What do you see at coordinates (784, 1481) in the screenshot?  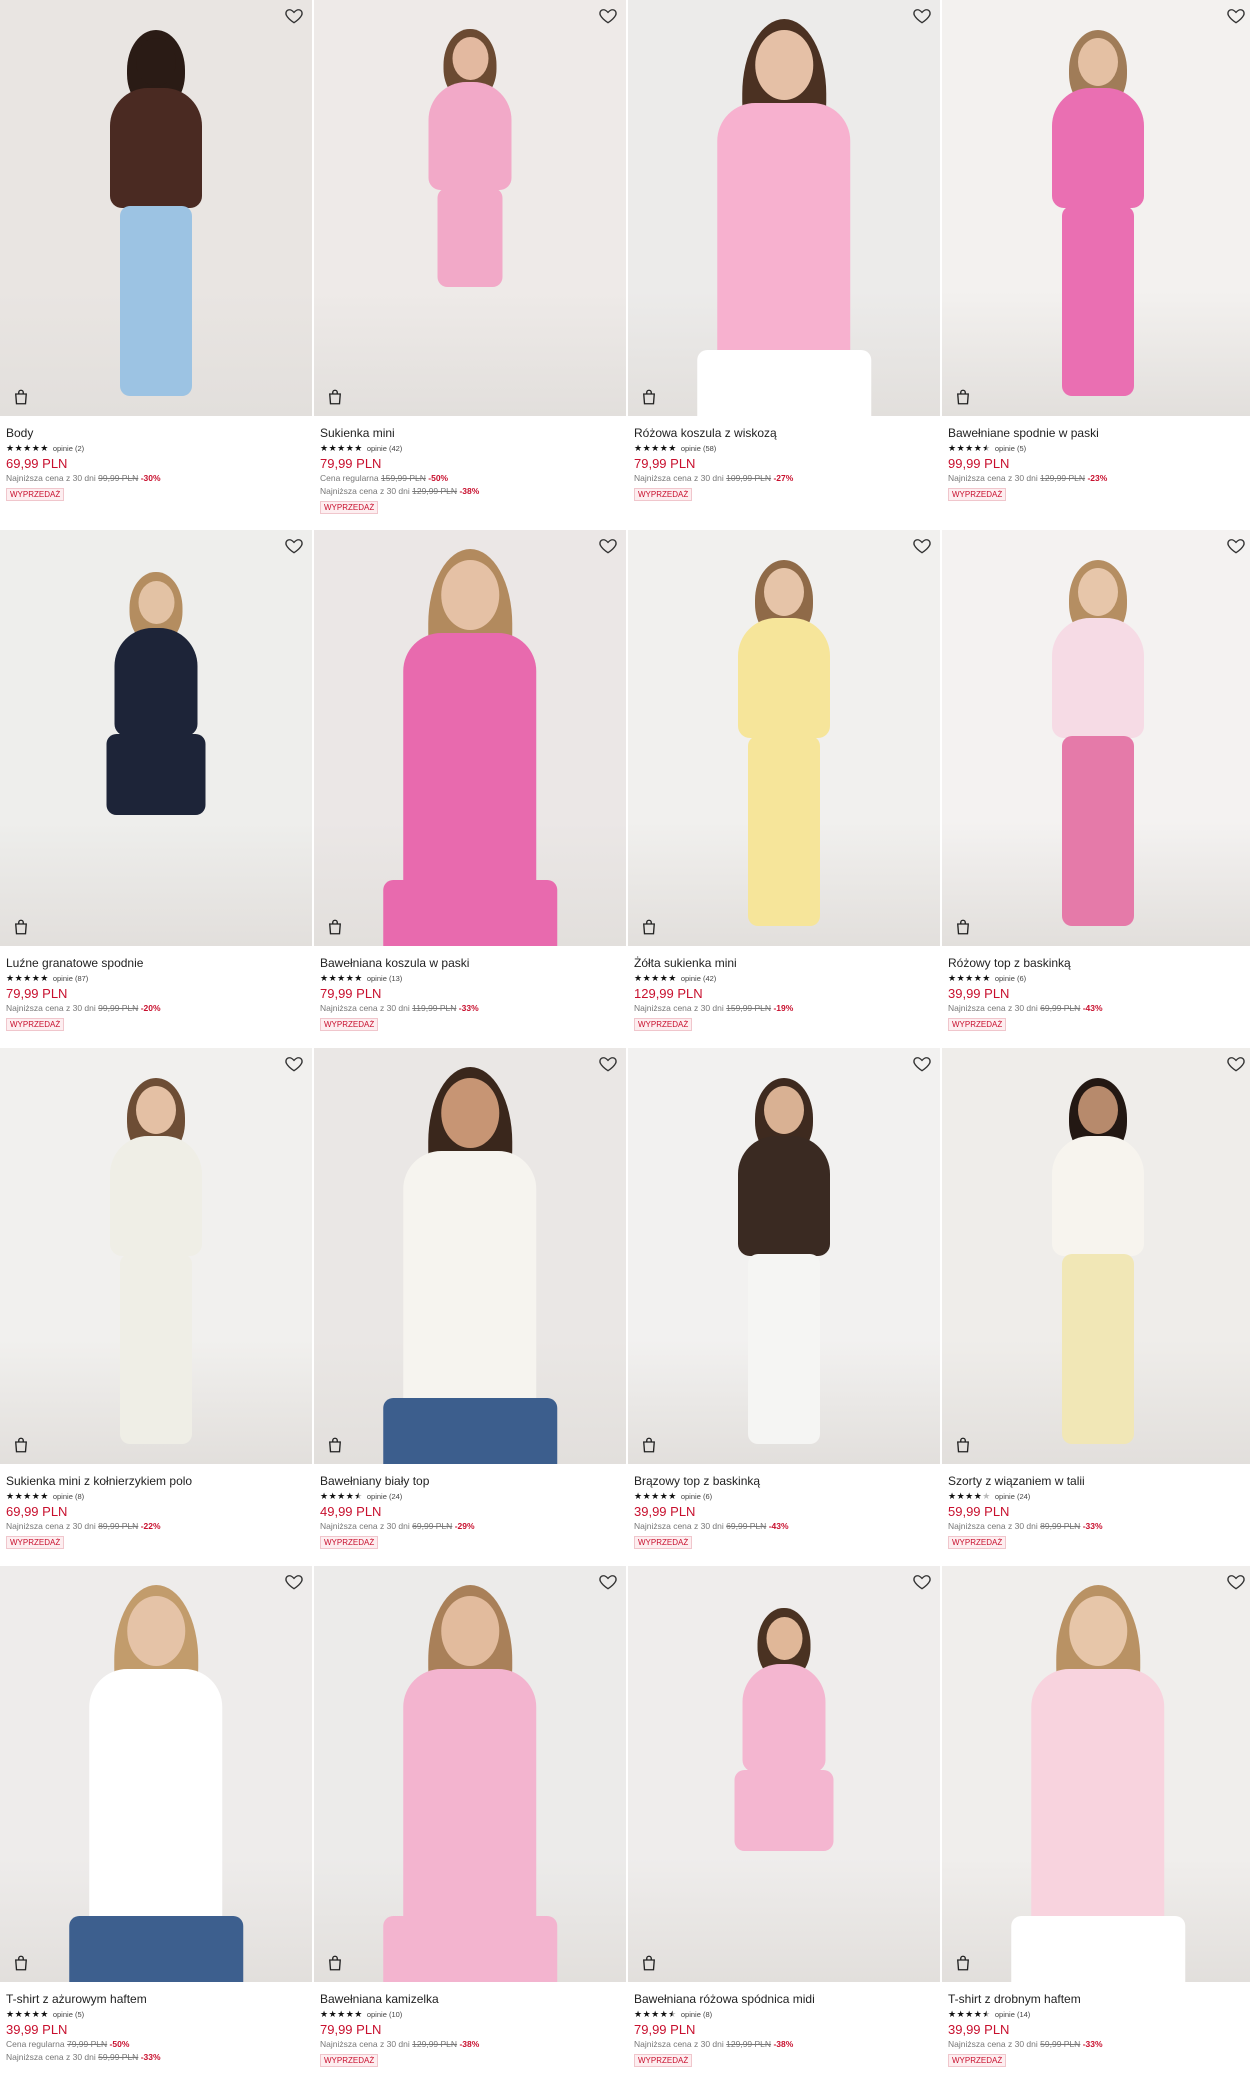 I see `product-name: Brązowy top z baskinką` at bounding box center [784, 1481].